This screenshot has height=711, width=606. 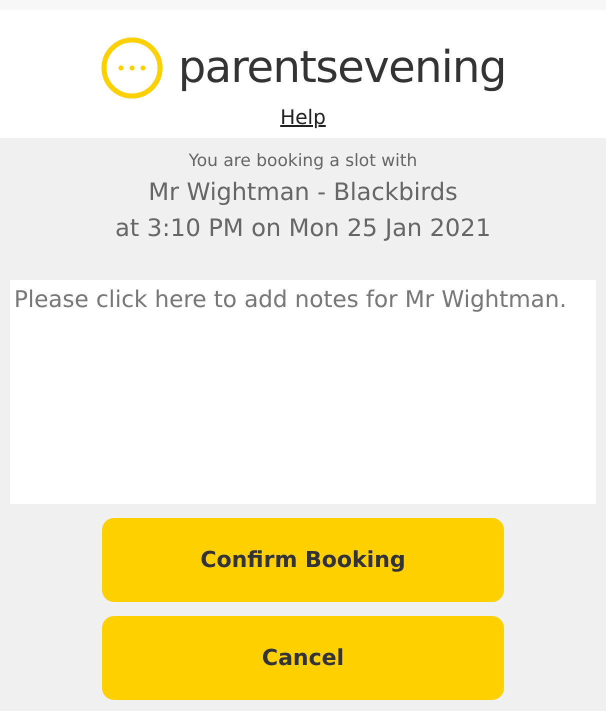 I want to click on logo-icon, so click(x=132, y=68).